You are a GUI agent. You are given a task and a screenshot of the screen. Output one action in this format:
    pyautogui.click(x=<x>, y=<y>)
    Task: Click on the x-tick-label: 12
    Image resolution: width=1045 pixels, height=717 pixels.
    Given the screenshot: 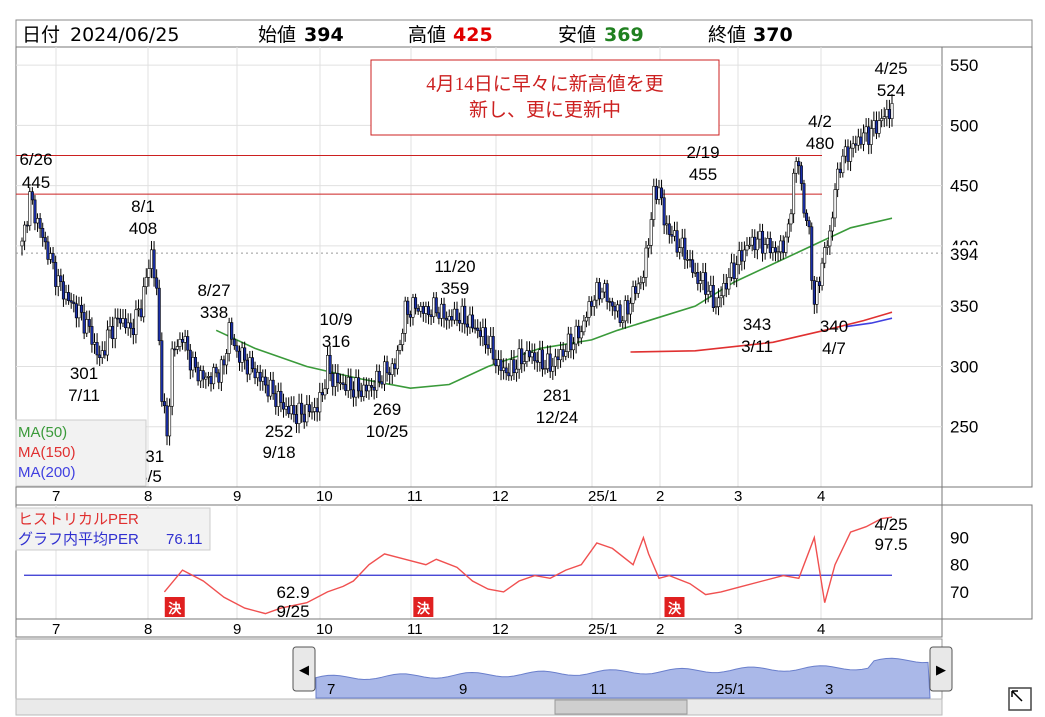 What is the action you would take?
    pyautogui.click(x=500, y=496)
    